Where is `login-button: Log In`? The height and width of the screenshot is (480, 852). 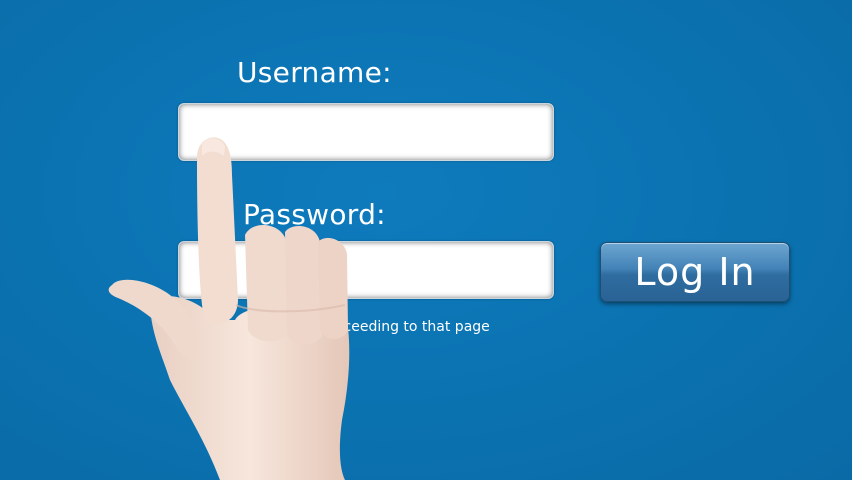 login-button: Log In is located at coordinates (695, 272).